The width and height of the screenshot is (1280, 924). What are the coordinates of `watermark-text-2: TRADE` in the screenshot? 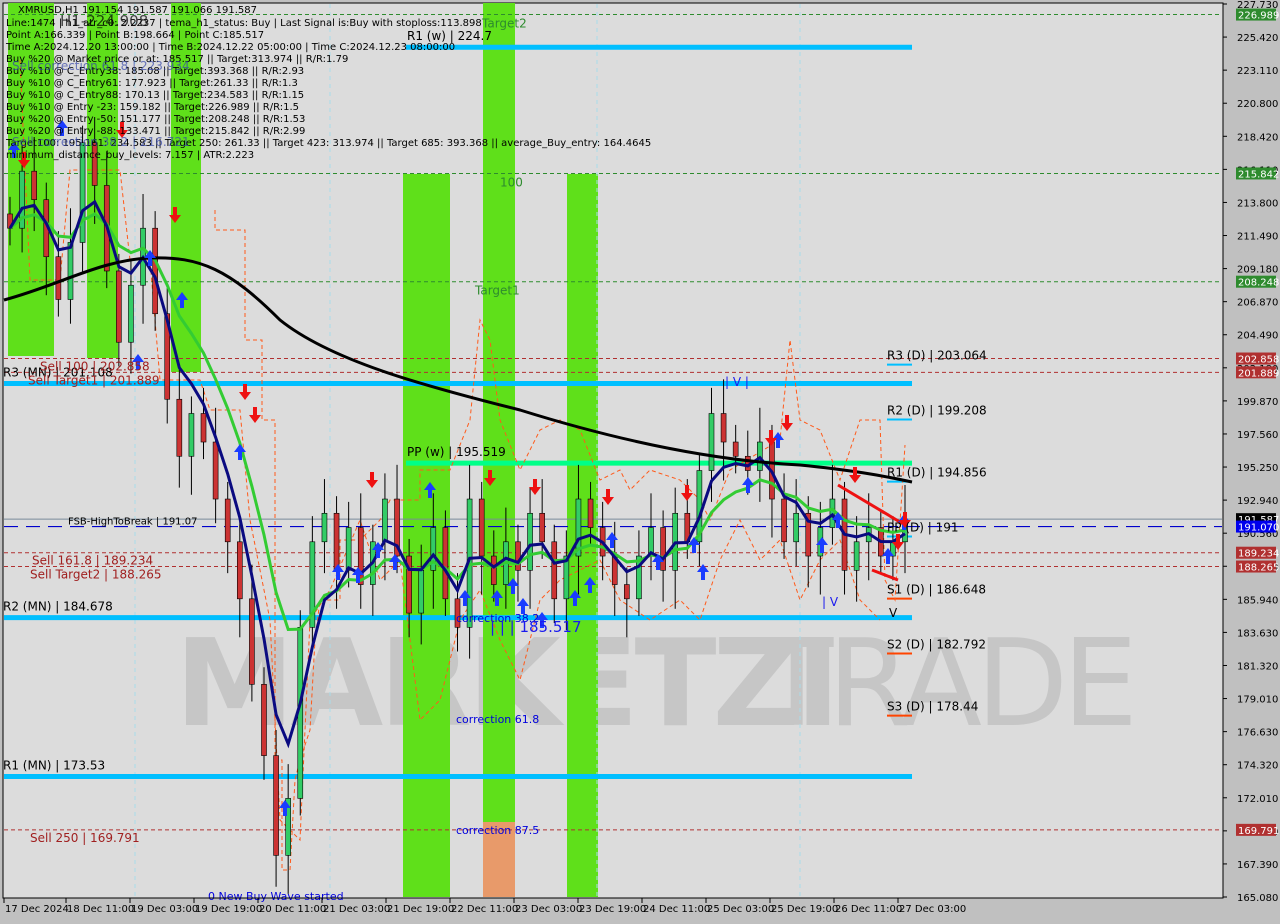 It's located at (945, 684).